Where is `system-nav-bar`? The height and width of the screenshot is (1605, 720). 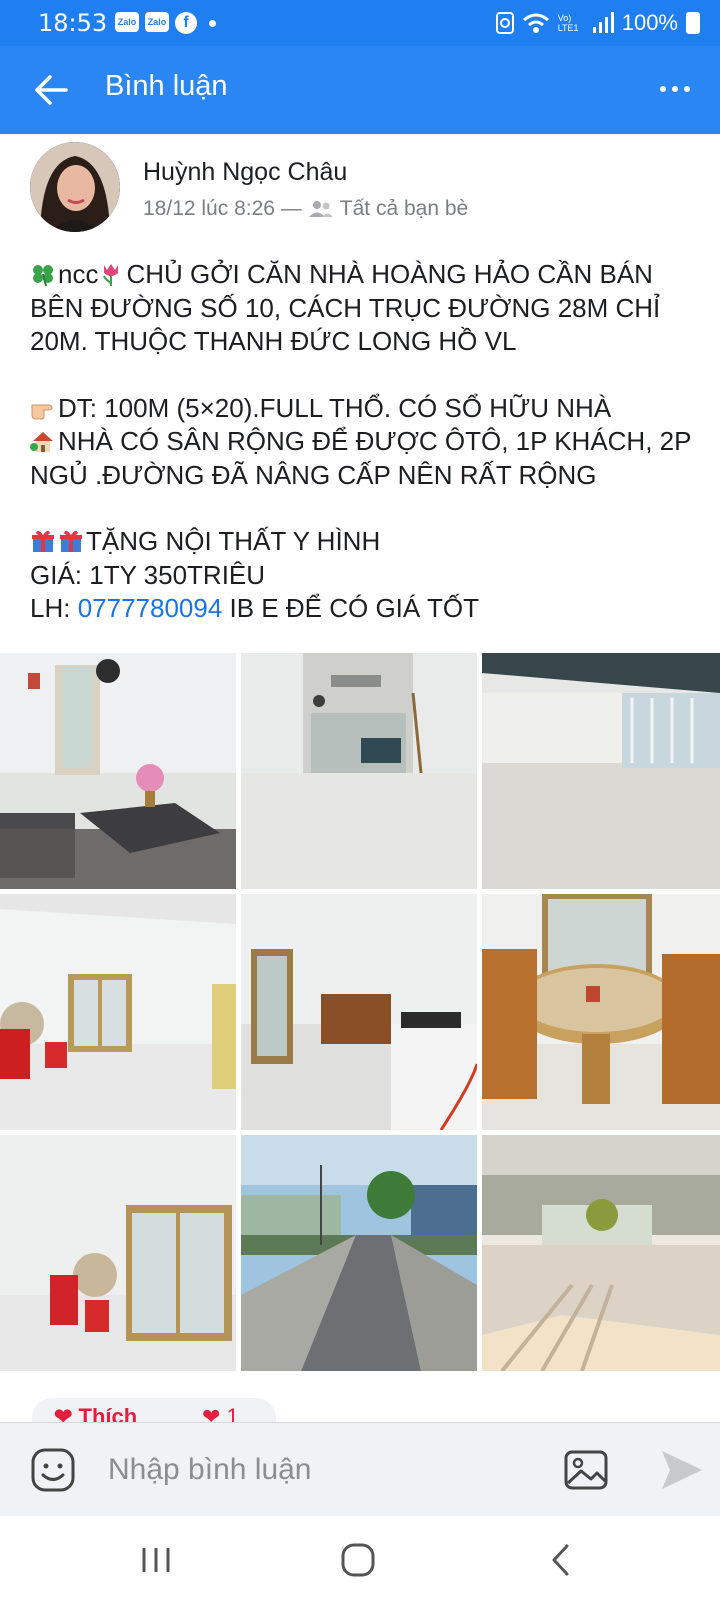 system-nav-bar is located at coordinates (360, 1560).